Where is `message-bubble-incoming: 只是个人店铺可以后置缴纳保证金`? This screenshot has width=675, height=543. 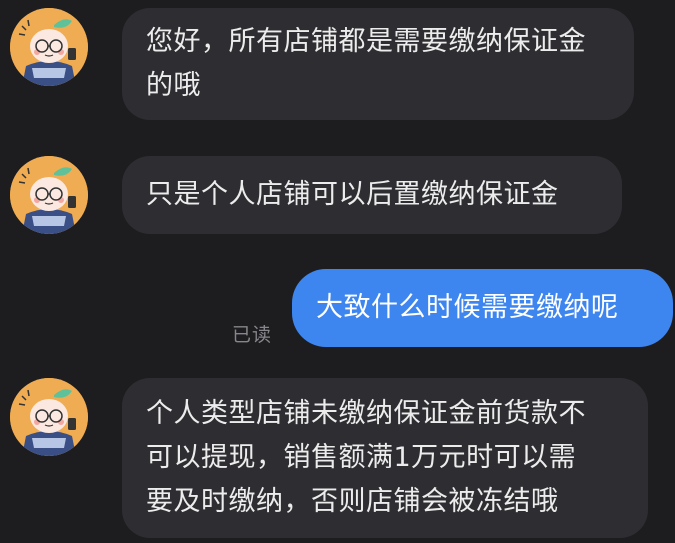
message-bubble-incoming: 只是个人店铺可以后置缴纳保证金 is located at coordinates (372, 195).